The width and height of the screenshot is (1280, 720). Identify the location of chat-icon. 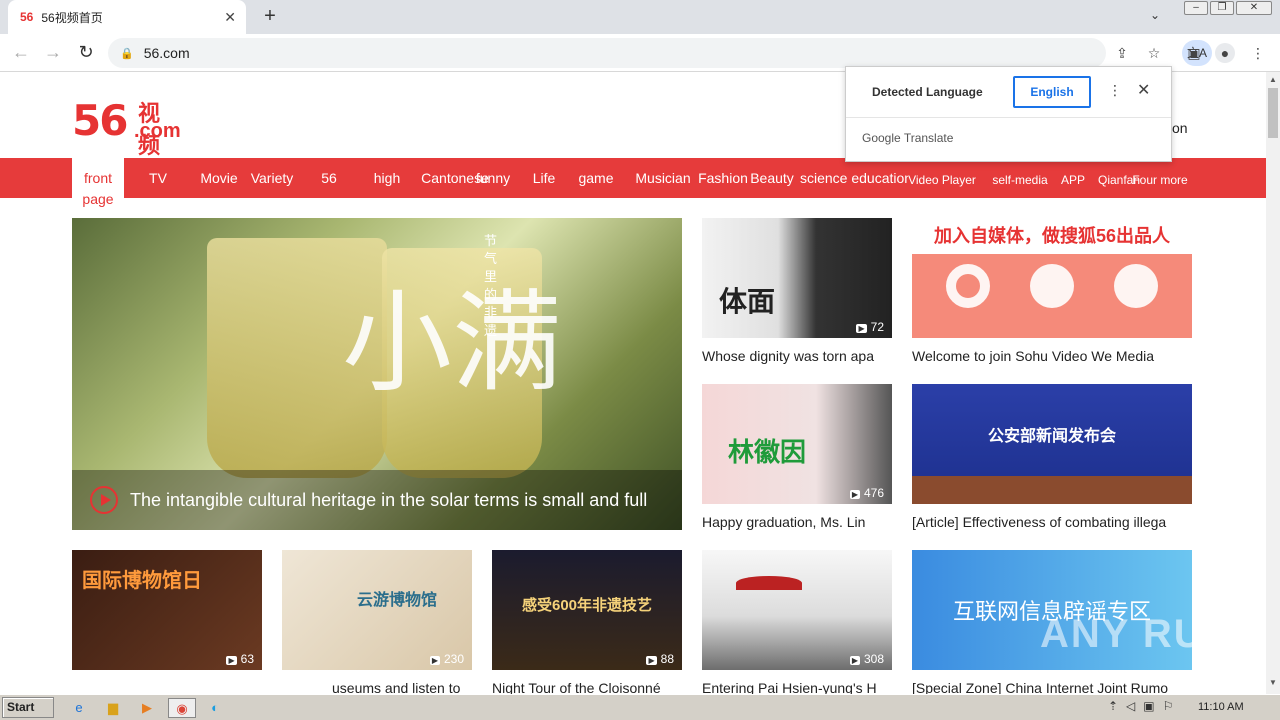
(1052, 286).